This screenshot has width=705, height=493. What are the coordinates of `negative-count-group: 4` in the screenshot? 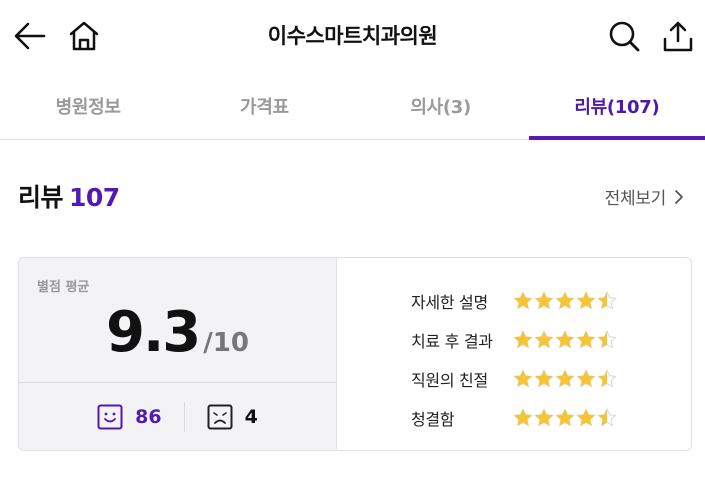 It's located at (232, 417).